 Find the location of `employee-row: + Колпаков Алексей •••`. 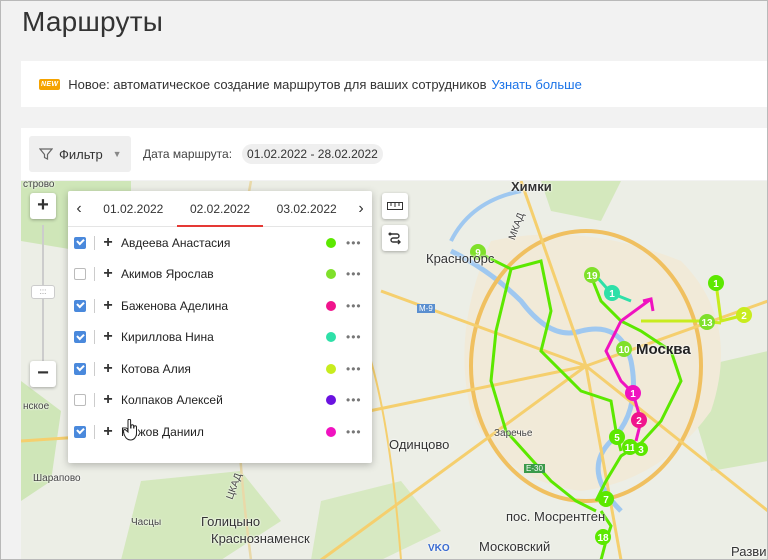

employee-row: + Колпаков Алексей ••• is located at coordinates (220, 401).